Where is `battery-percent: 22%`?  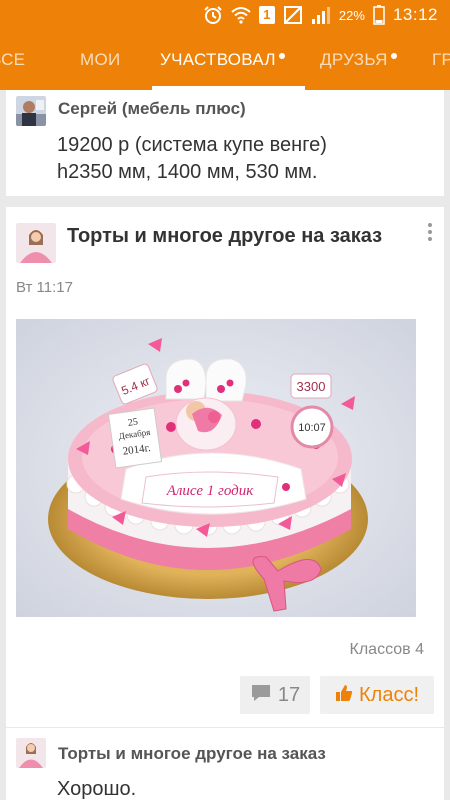 battery-percent: 22% is located at coordinates (351, 15).